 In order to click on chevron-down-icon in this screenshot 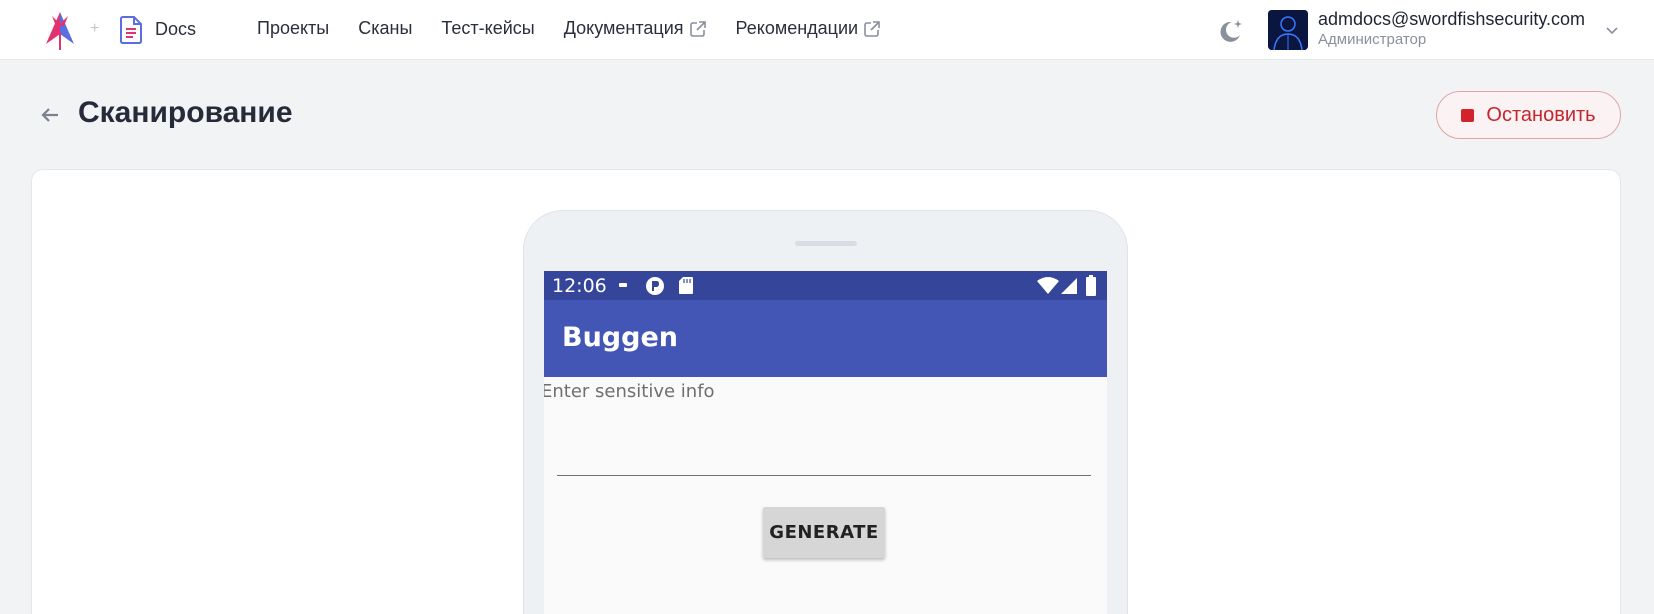, I will do `click(1612, 30)`.